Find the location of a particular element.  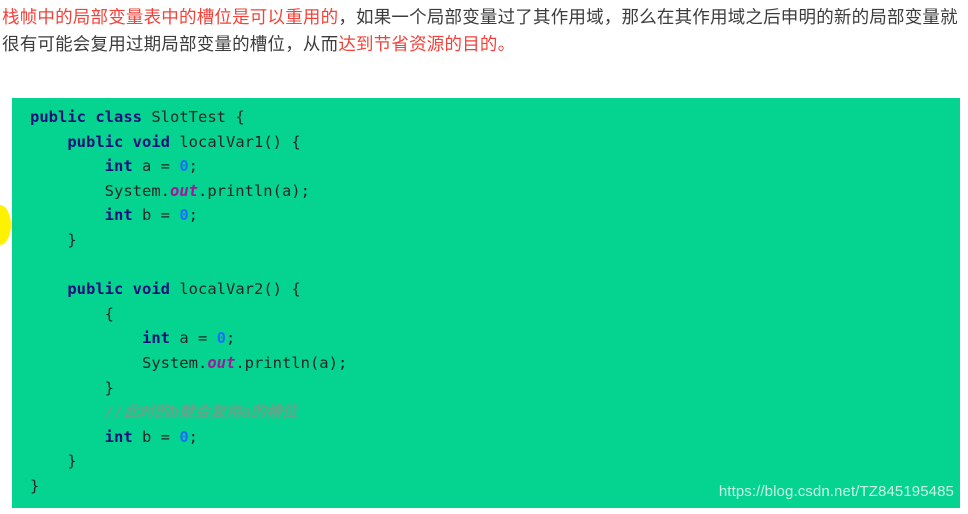

method-name-localvar1: localVar1() { is located at coordinates (235, 141).